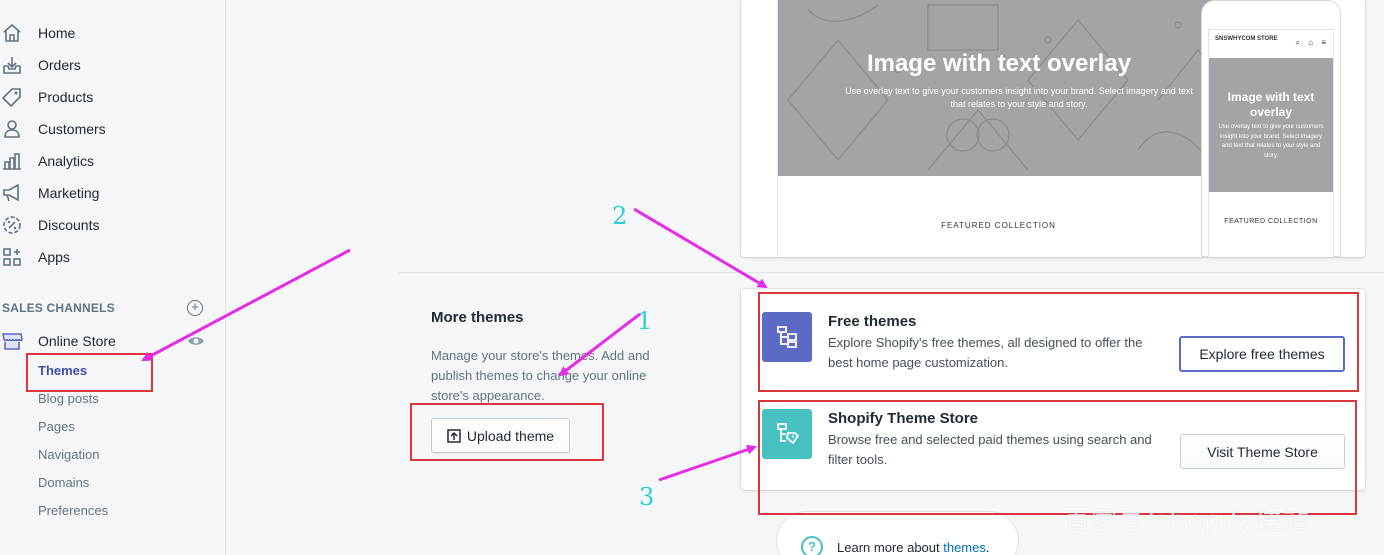 The image size is (1384, 555). What do you see at coordinates (645, 321) in the screenshot?
I see `annotation-number-1: 1` at bounding box center [645, 321].